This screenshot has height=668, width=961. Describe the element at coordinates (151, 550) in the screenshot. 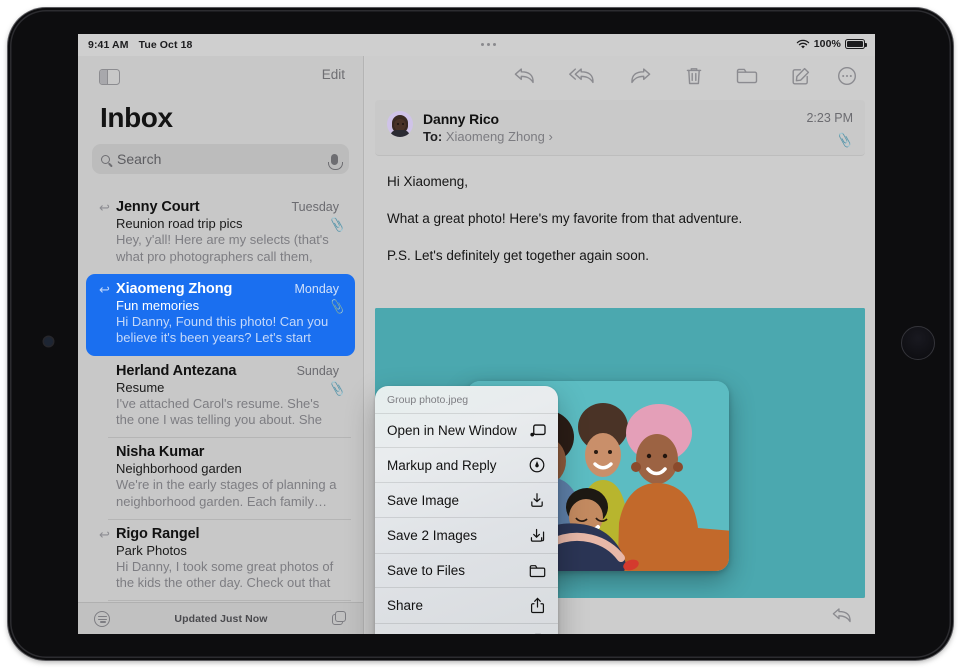

I see `message-subject: Park Photos` at that location.